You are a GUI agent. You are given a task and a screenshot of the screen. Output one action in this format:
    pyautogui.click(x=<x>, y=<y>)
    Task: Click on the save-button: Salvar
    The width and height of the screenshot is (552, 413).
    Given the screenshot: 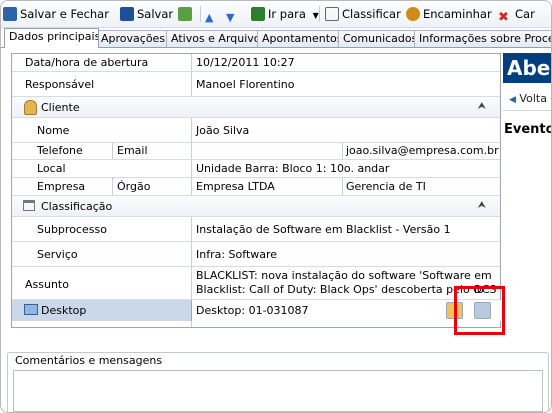 What is the action you would take?
    pyautogui.click(x=146, y=14)
    